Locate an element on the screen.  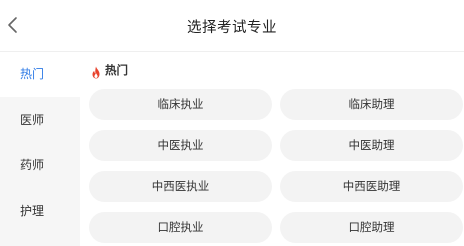
option-integrated-practice: 中西医执业 is located at coordinates (180, 186).